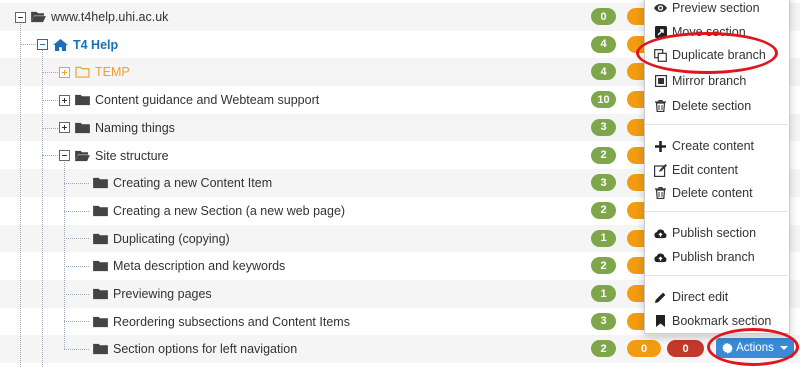 The height and width of the screenshot is (367, 800). Describe the element at coordinates (603, 16) in the screenshot. I see `content-count-badge: 0` at that location.